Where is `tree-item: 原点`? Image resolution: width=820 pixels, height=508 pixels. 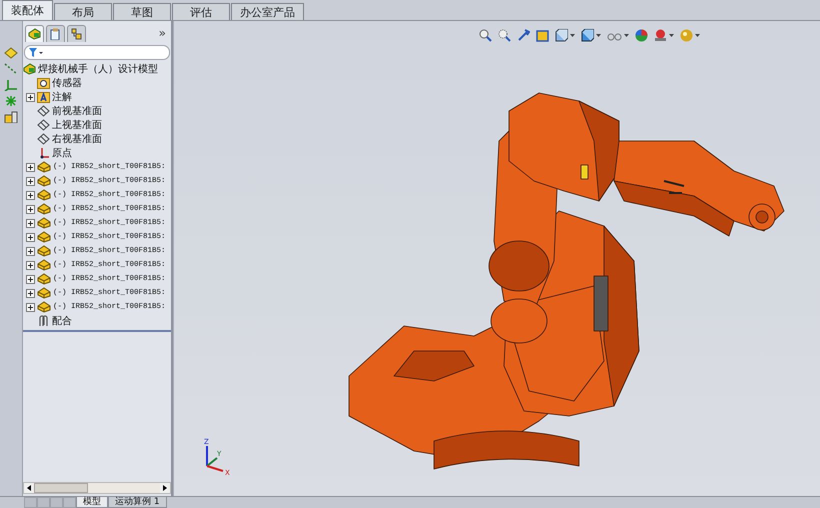
tree-item: 原点 is located at coordinates (97, 153).